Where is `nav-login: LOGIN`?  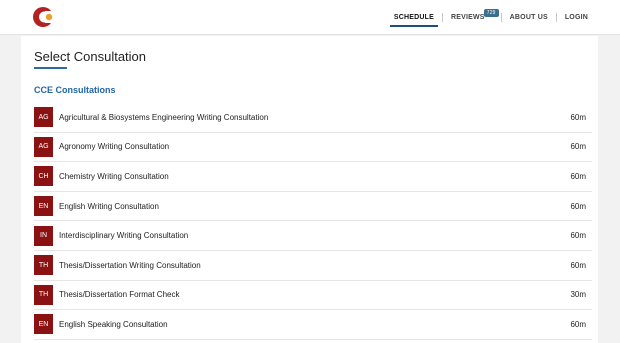 nav-login: LOGIN is located at coordinates (576, 17).